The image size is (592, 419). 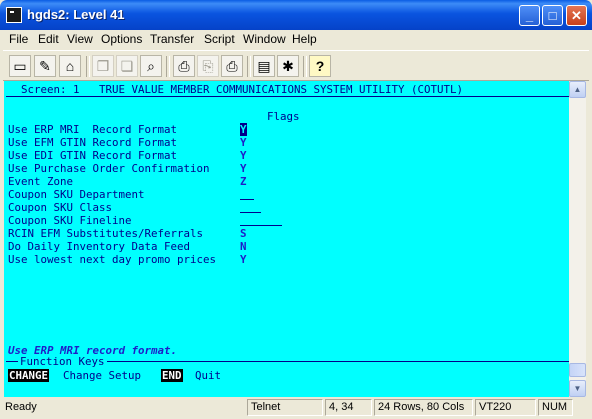 I want to click on menu-transfer: Transfer, so click(x=172, y=39).